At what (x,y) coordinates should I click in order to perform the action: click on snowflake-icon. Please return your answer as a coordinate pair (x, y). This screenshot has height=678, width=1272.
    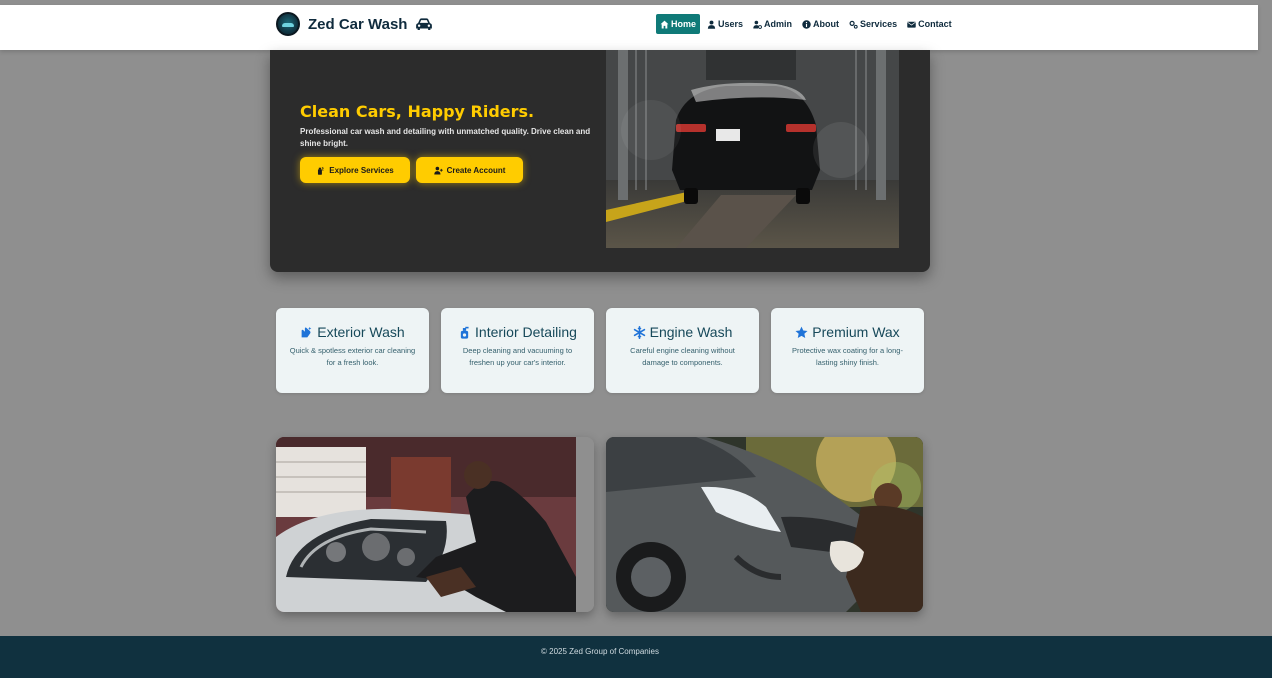
    Looking at the image, I should click on (639, 332).